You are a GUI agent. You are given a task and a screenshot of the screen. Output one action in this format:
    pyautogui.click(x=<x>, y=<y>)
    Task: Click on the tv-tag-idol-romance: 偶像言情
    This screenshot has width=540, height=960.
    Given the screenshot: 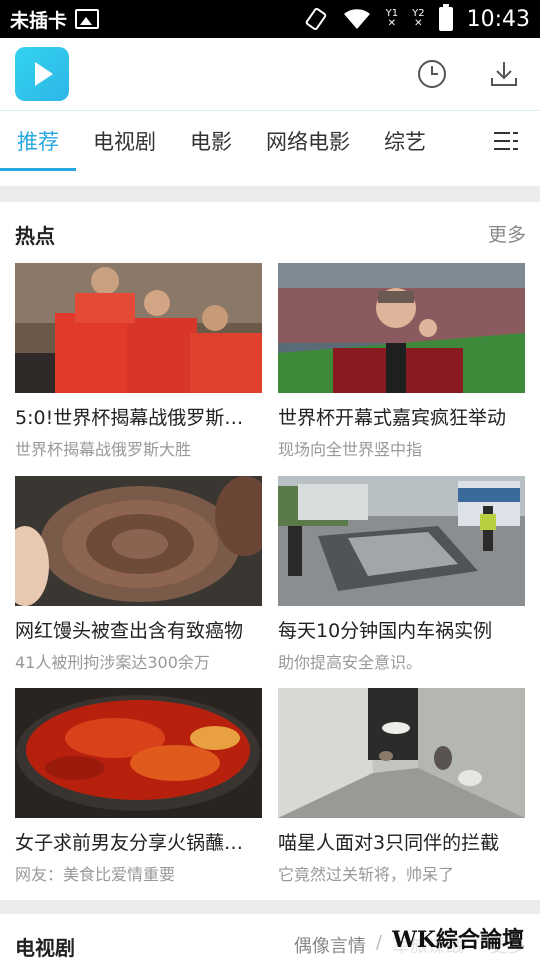 What is the action you would take?
    pyautogui.click(x=330, y=945)
    